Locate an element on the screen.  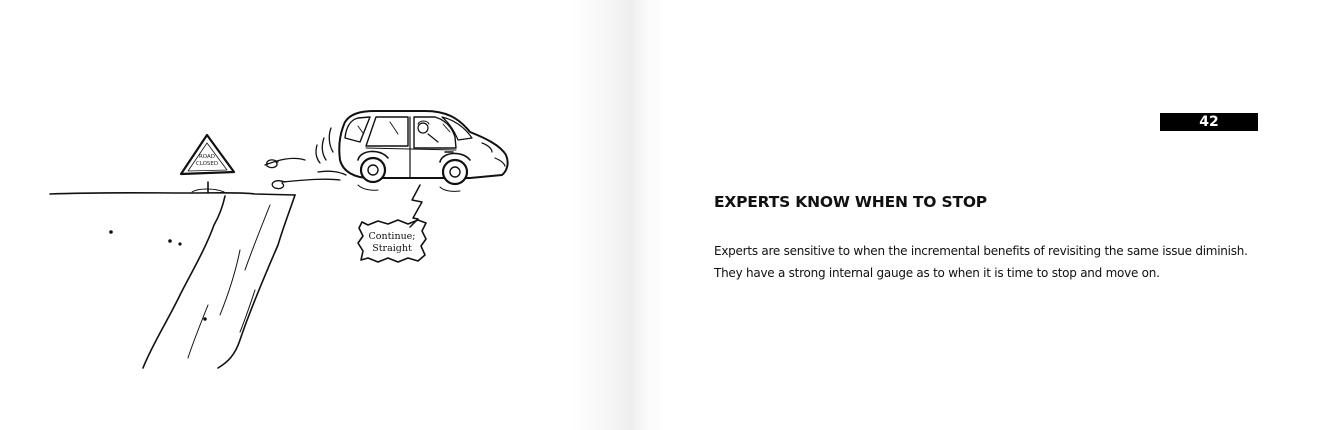
cliff-icon is located at coordinates (202, 281).